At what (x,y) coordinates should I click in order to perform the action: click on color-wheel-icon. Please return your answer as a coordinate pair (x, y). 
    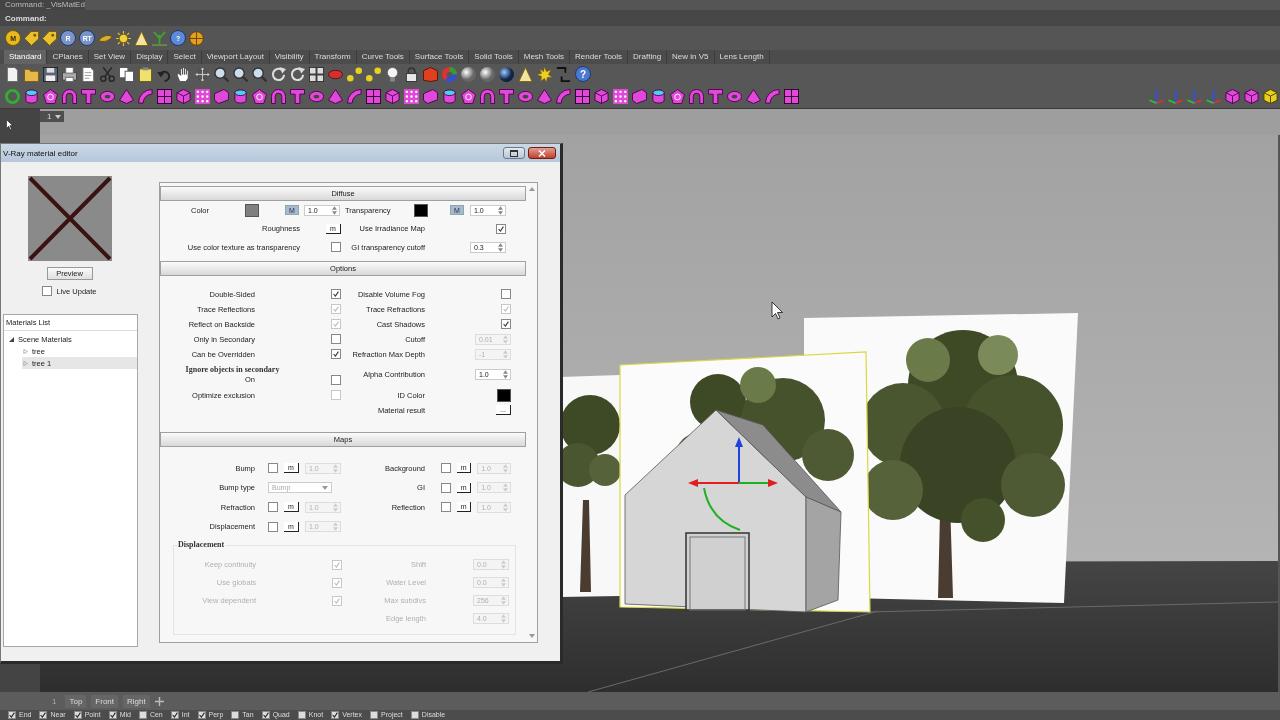
    Looking at the image, I should click on (449, 74).